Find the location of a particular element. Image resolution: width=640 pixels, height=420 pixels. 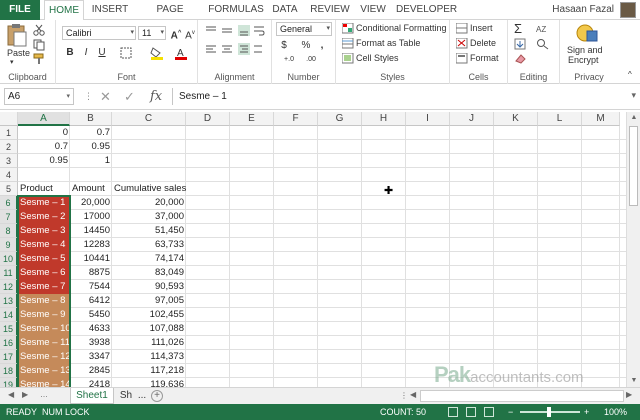

table-cell-product: Sesme – 7 is located at coordinates (44, 287).